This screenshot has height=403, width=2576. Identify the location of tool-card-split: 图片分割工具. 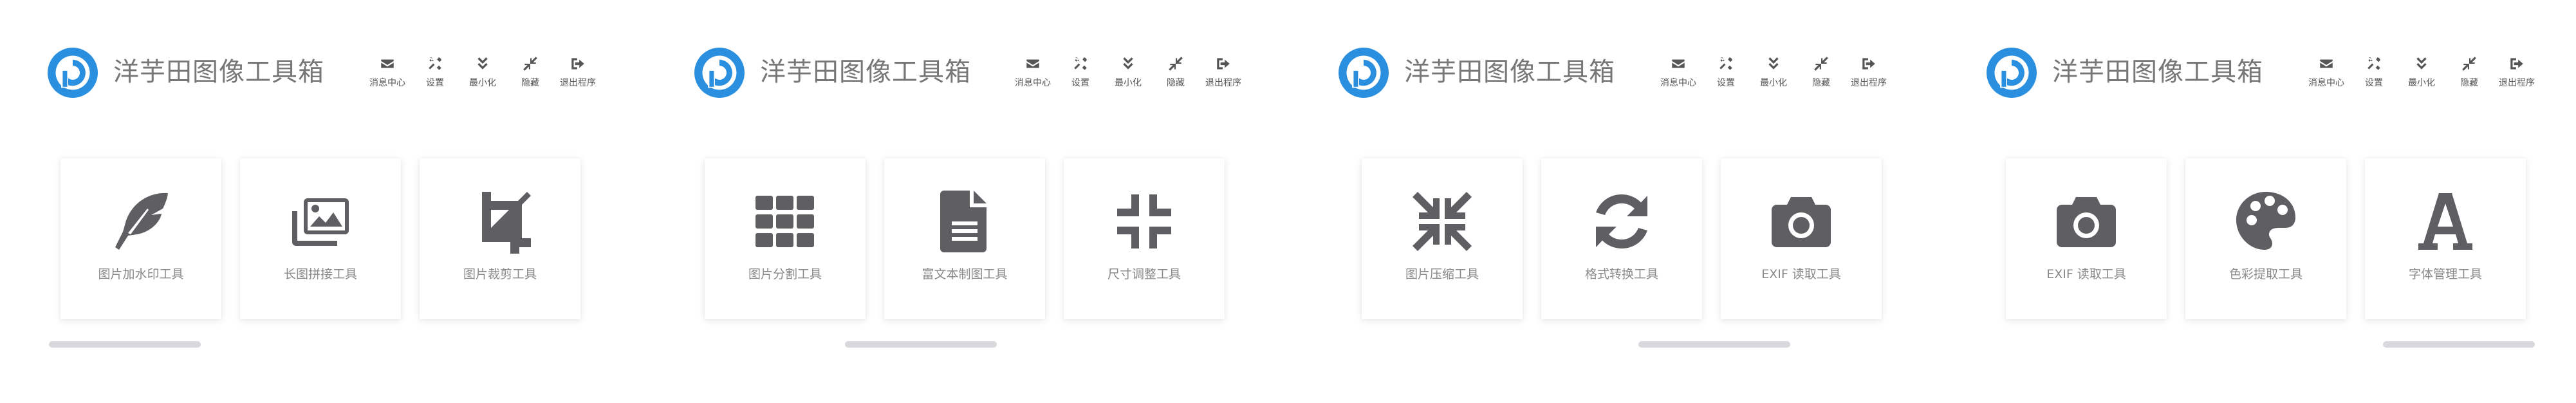
(785, 238).